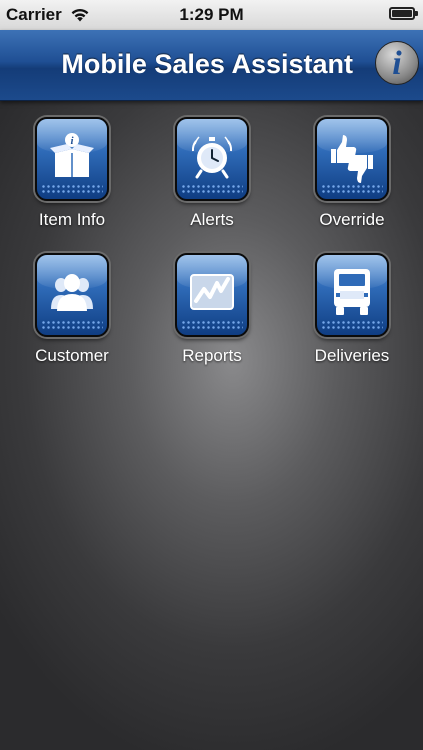  I want to click on menu-item-item-info: i Item Info, so click(72, 173).